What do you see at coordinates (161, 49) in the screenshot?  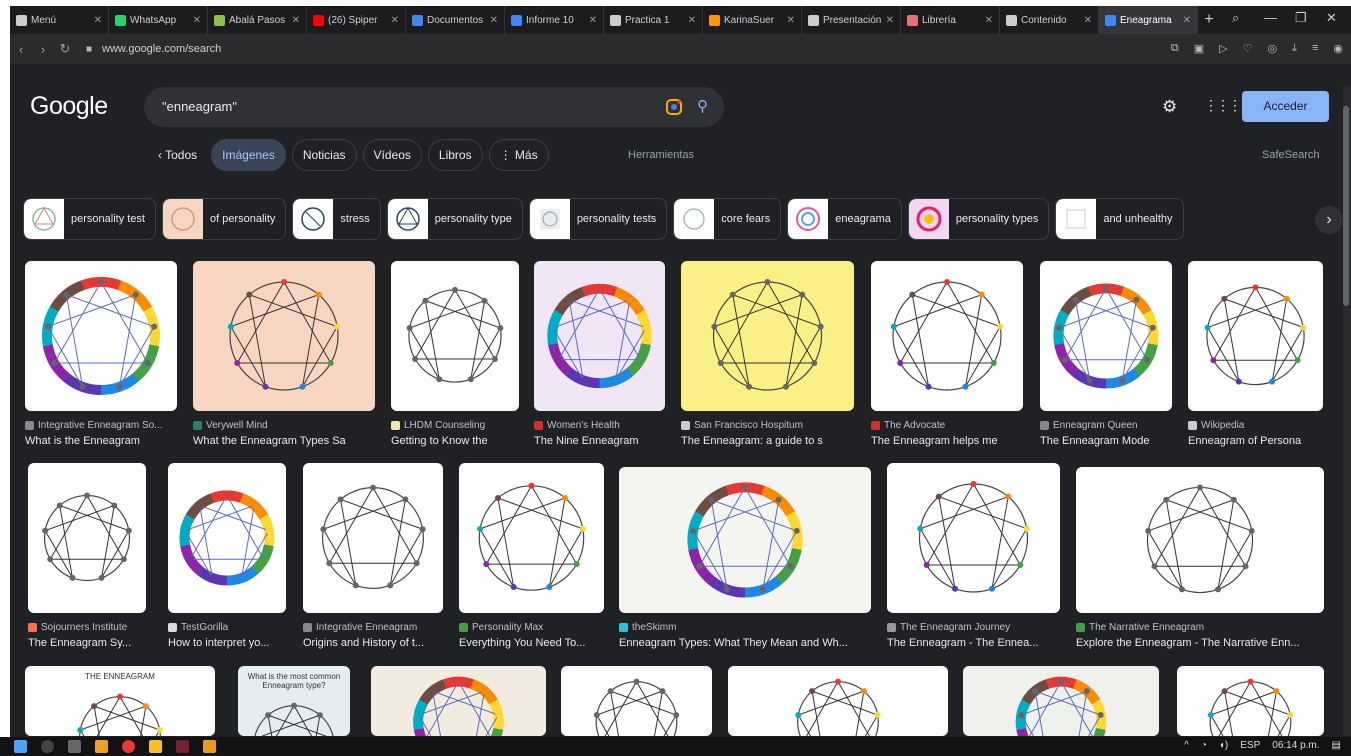 I see `url-field: www.google.com/search` at bounding box center [161, 49].